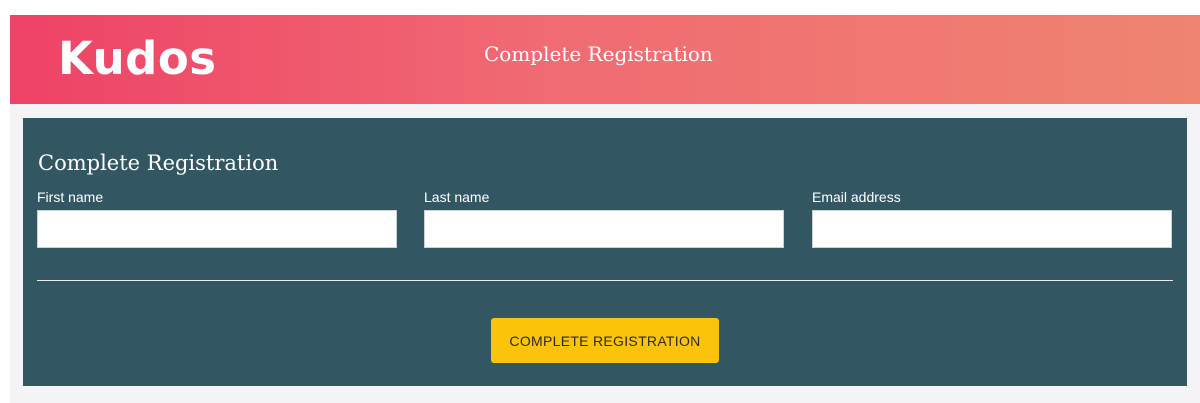 Image resolution: width=1200 pixels, height=403 pixels. I want to click on last-name-field-group: Last name, so click(604, 218).